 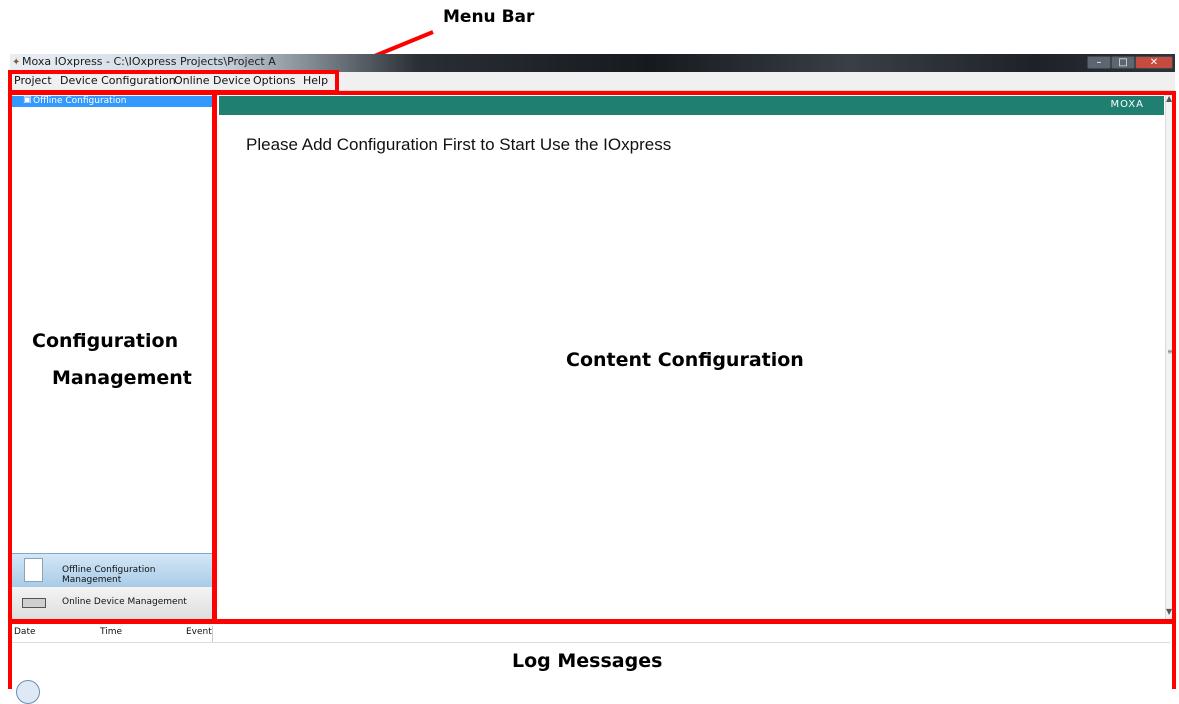 What do you see at coordinates (105, 341) in the screenshot?
I see `annotation-configuration: Configuration` at bounding box center [105, 341].